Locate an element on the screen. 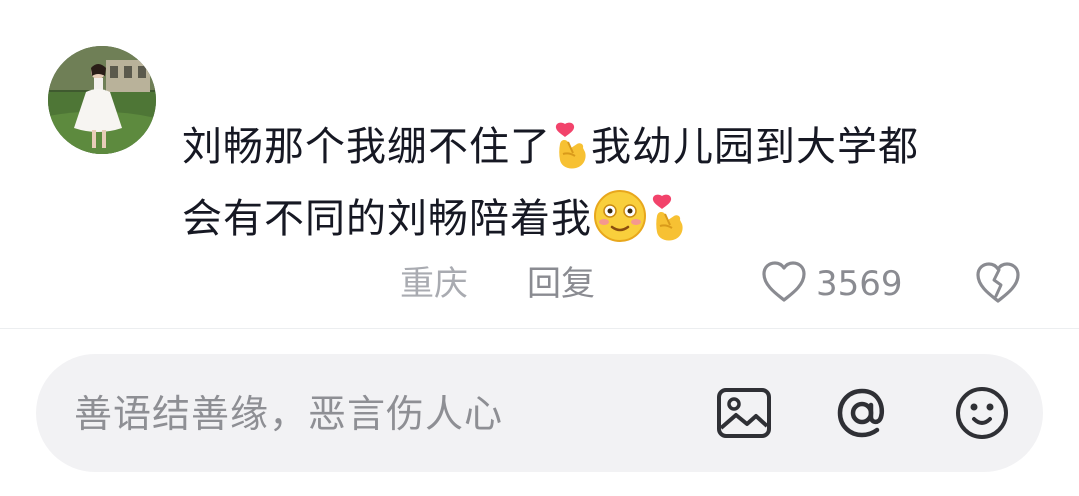 This screenshot has width=1079, height=496. broken-heart-icon is located at coordinates (998, 286).